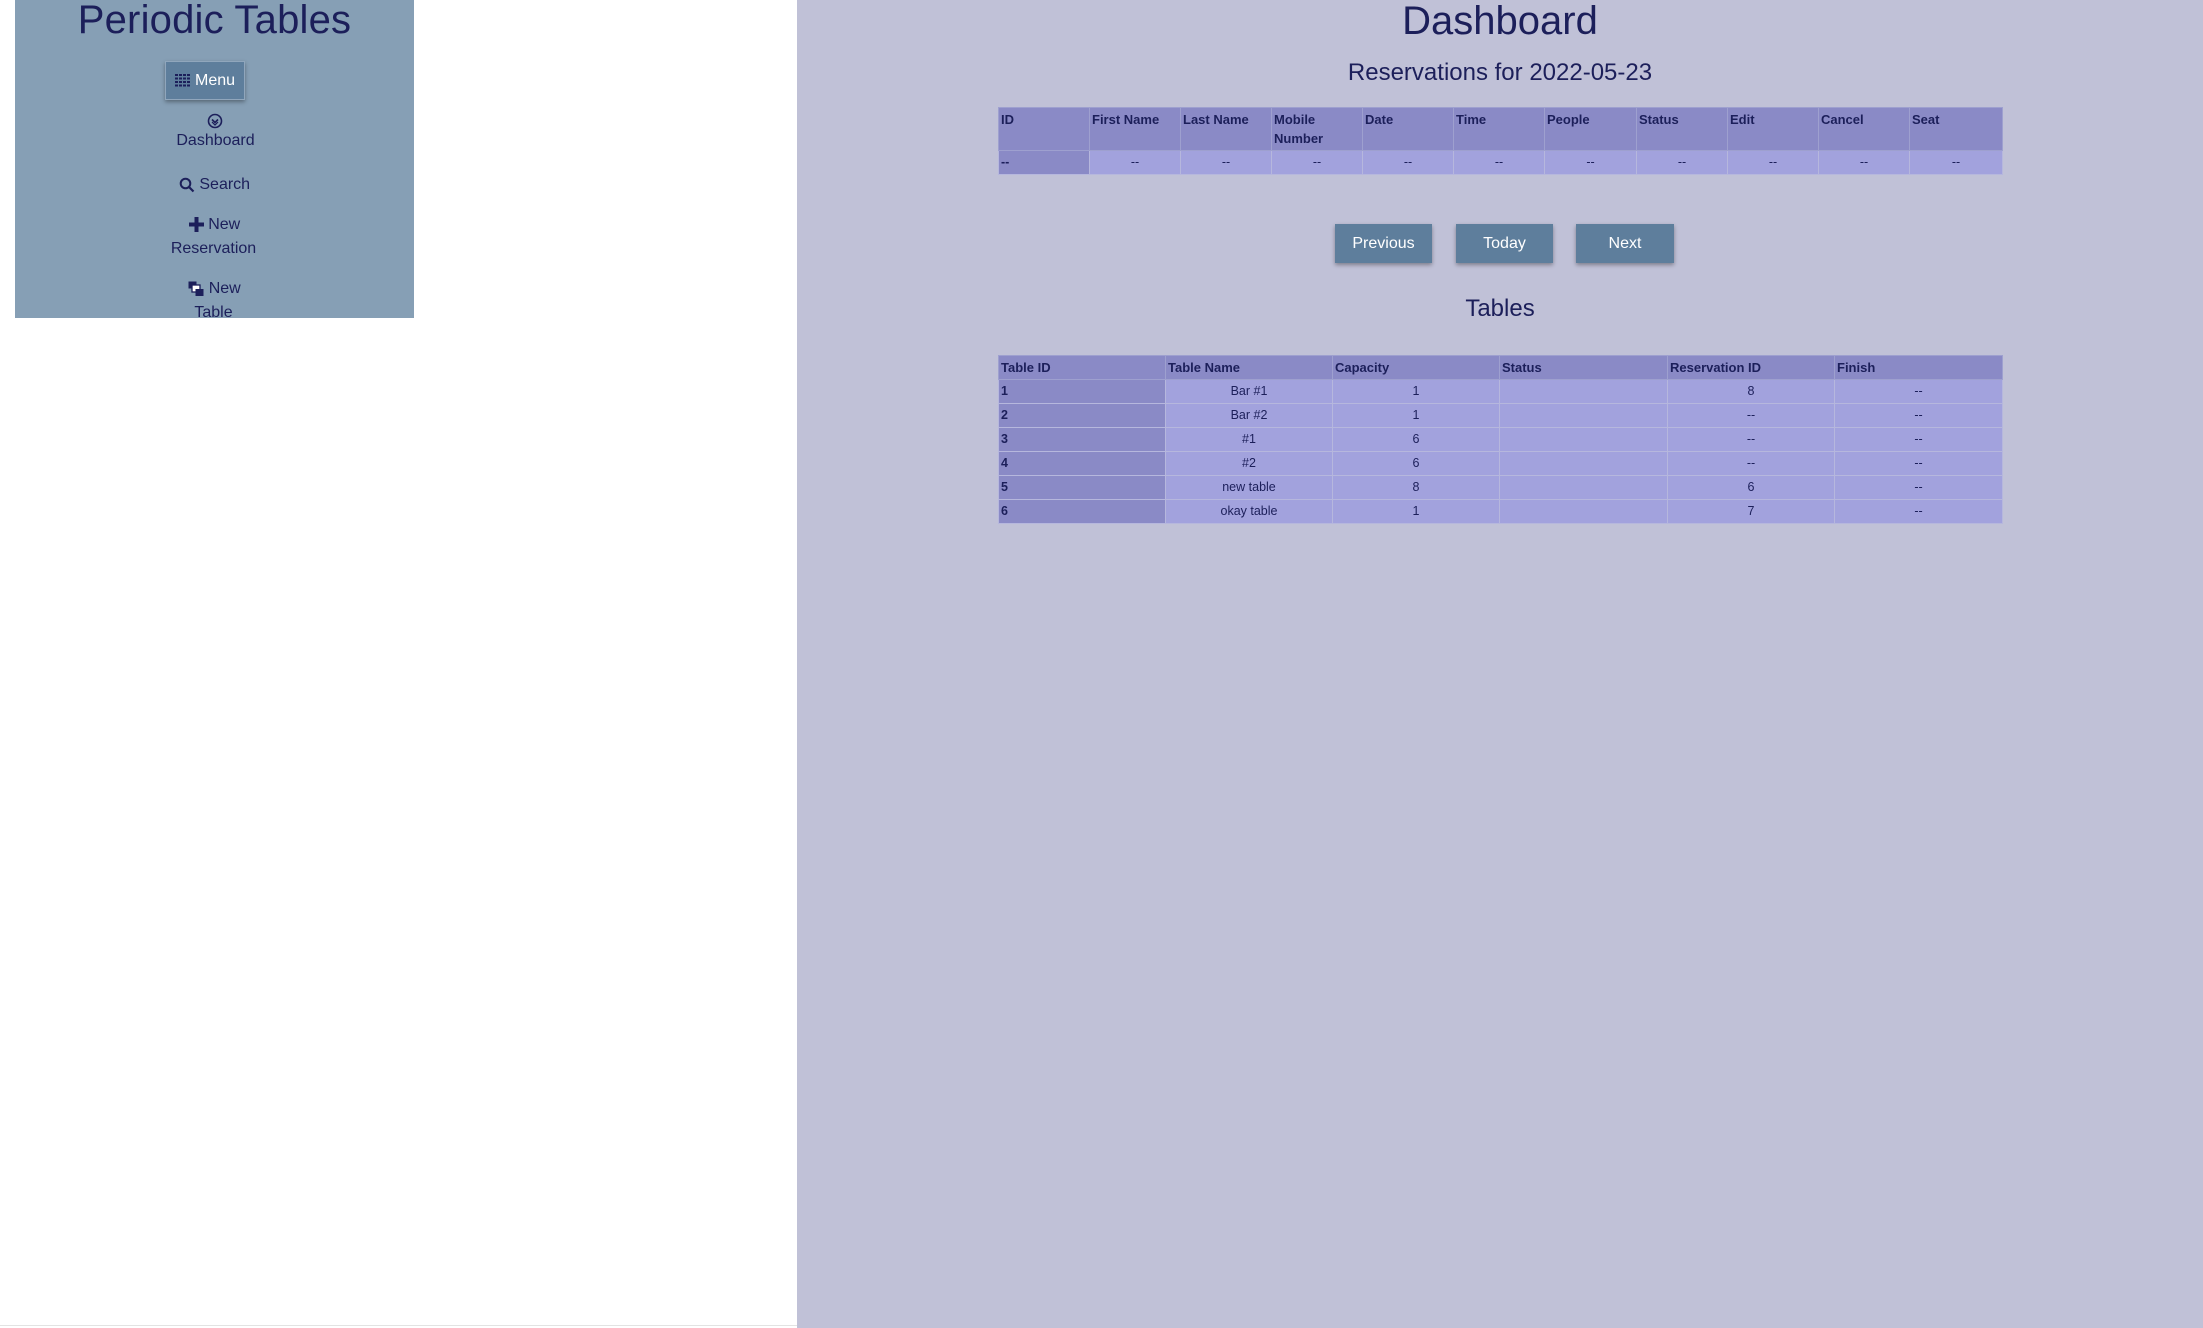  Describe the element at coordinates (1583, 367) in the screenshot. I see `col-header-table-status: Status` at that location.